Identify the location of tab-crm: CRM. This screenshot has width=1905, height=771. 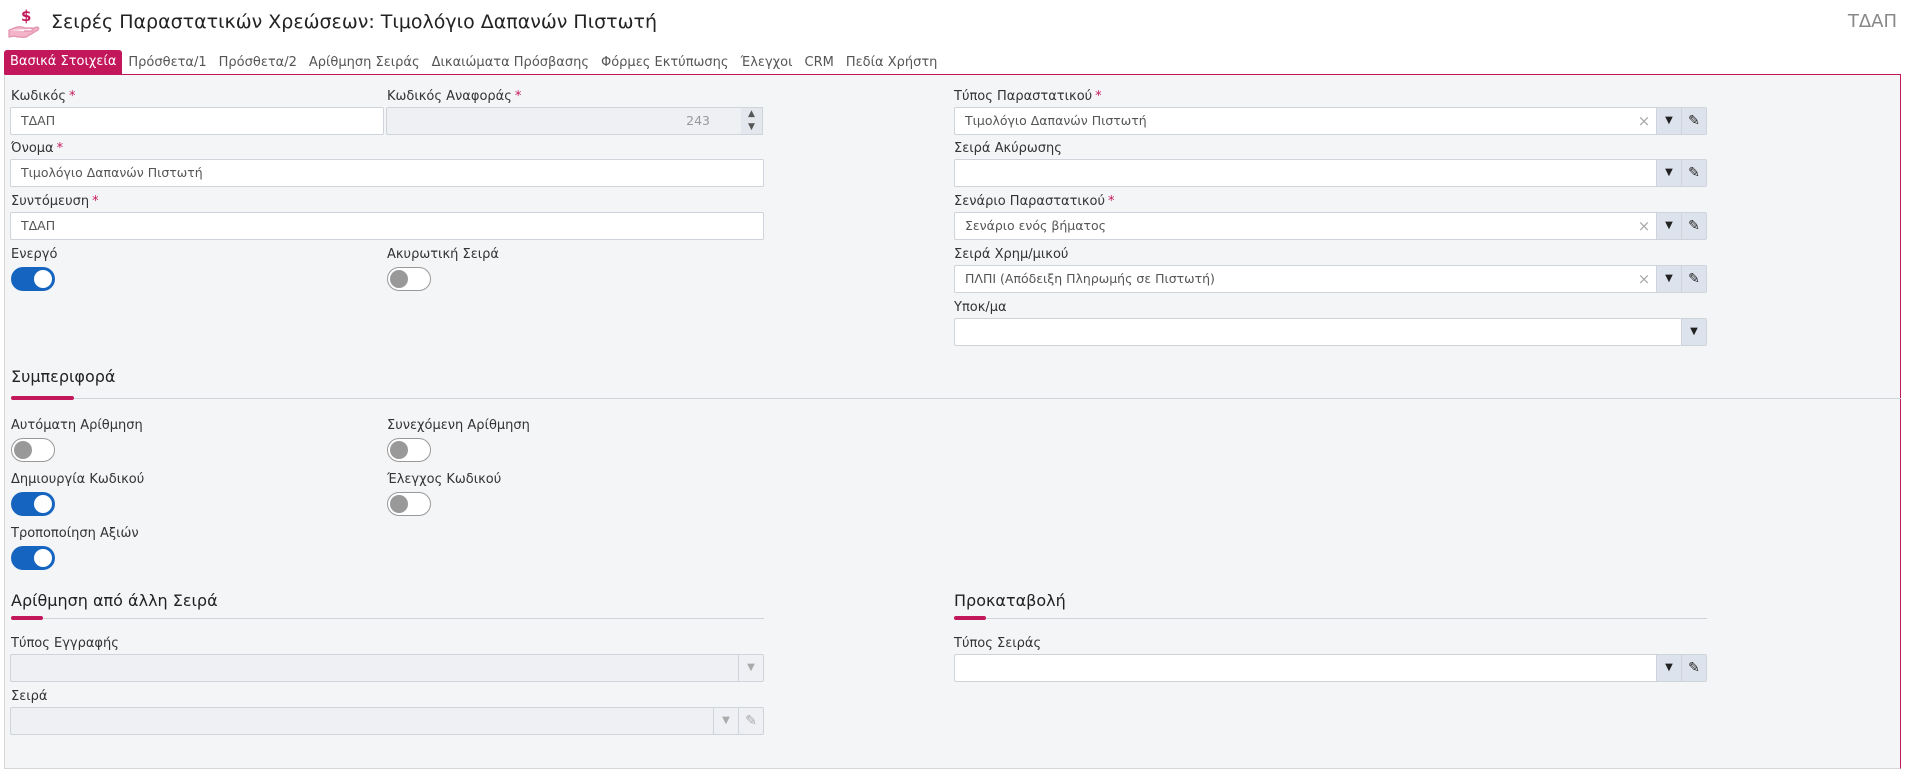
(819, 63).